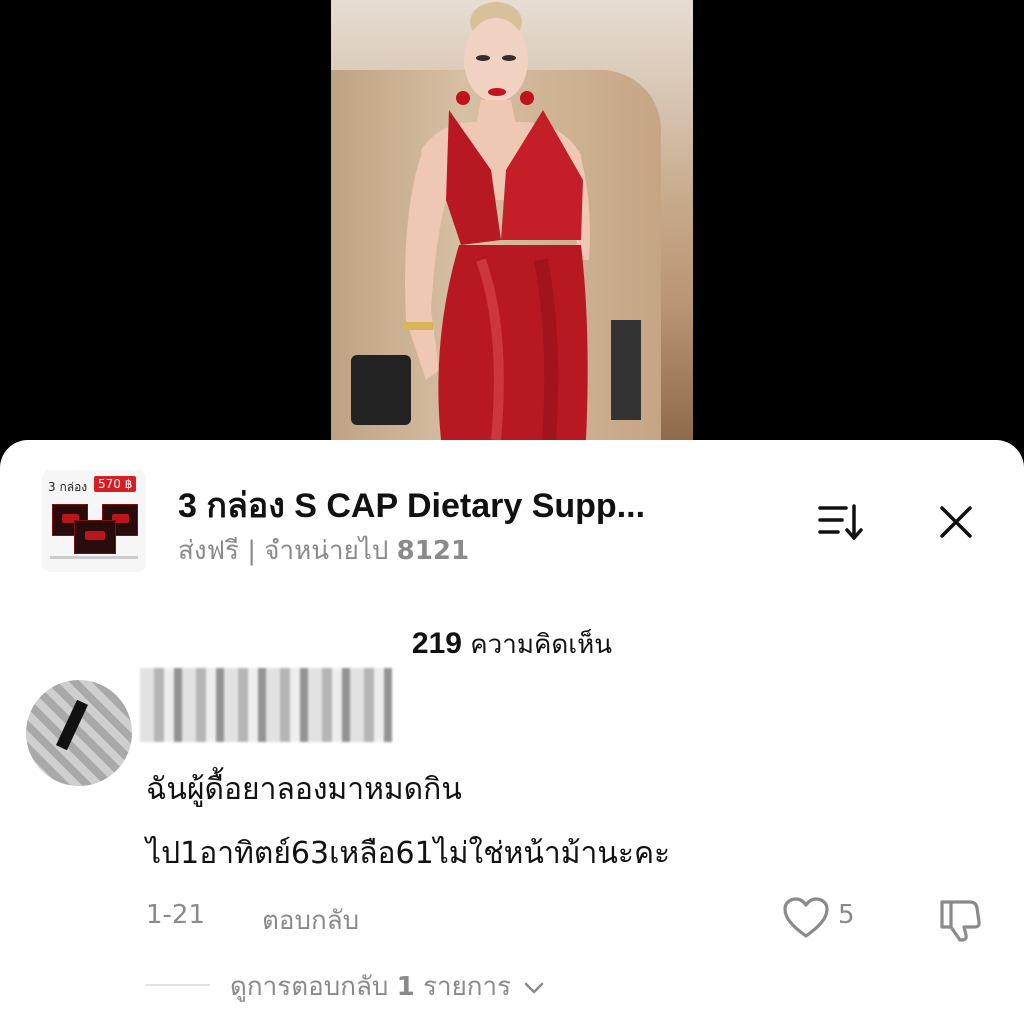 Image resolution: width=1024 pixels, height=1024 pixels. What do you see at coordinates (115, 484) in the screenshot?
I see `thumbnail-price-badge: 570 ฿` at bounding box center [115, 484].